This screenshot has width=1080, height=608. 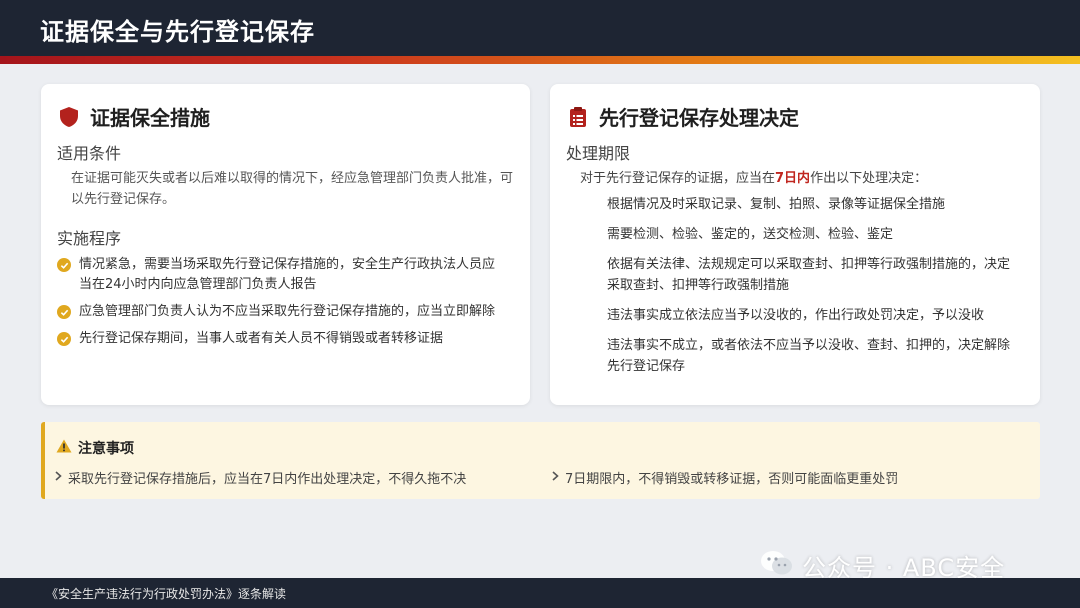 I want to click on card-title-text: 先行登记保存处理决定, so click(x=699, y=118).